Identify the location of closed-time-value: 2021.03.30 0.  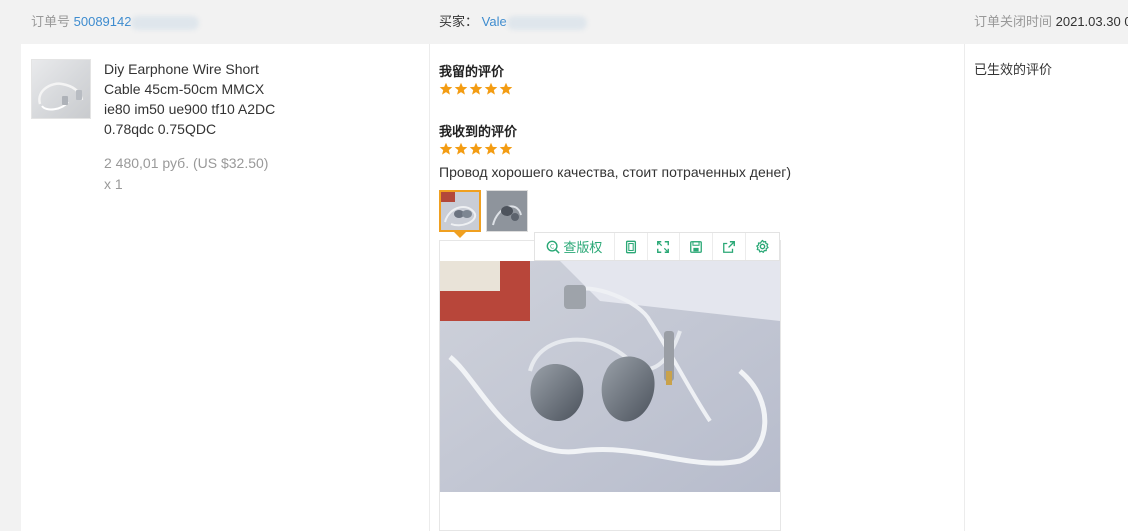
(1091, 21).